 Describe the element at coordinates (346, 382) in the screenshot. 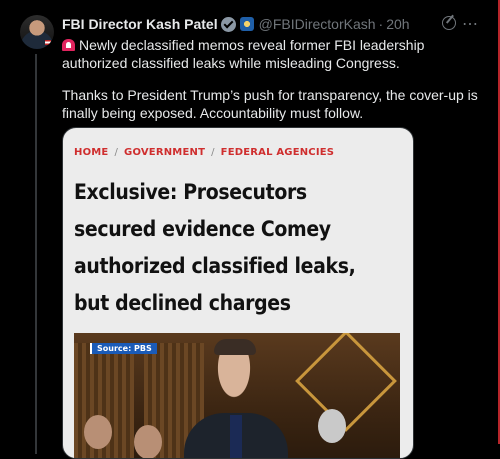

I see `wall-ornament` at that location.